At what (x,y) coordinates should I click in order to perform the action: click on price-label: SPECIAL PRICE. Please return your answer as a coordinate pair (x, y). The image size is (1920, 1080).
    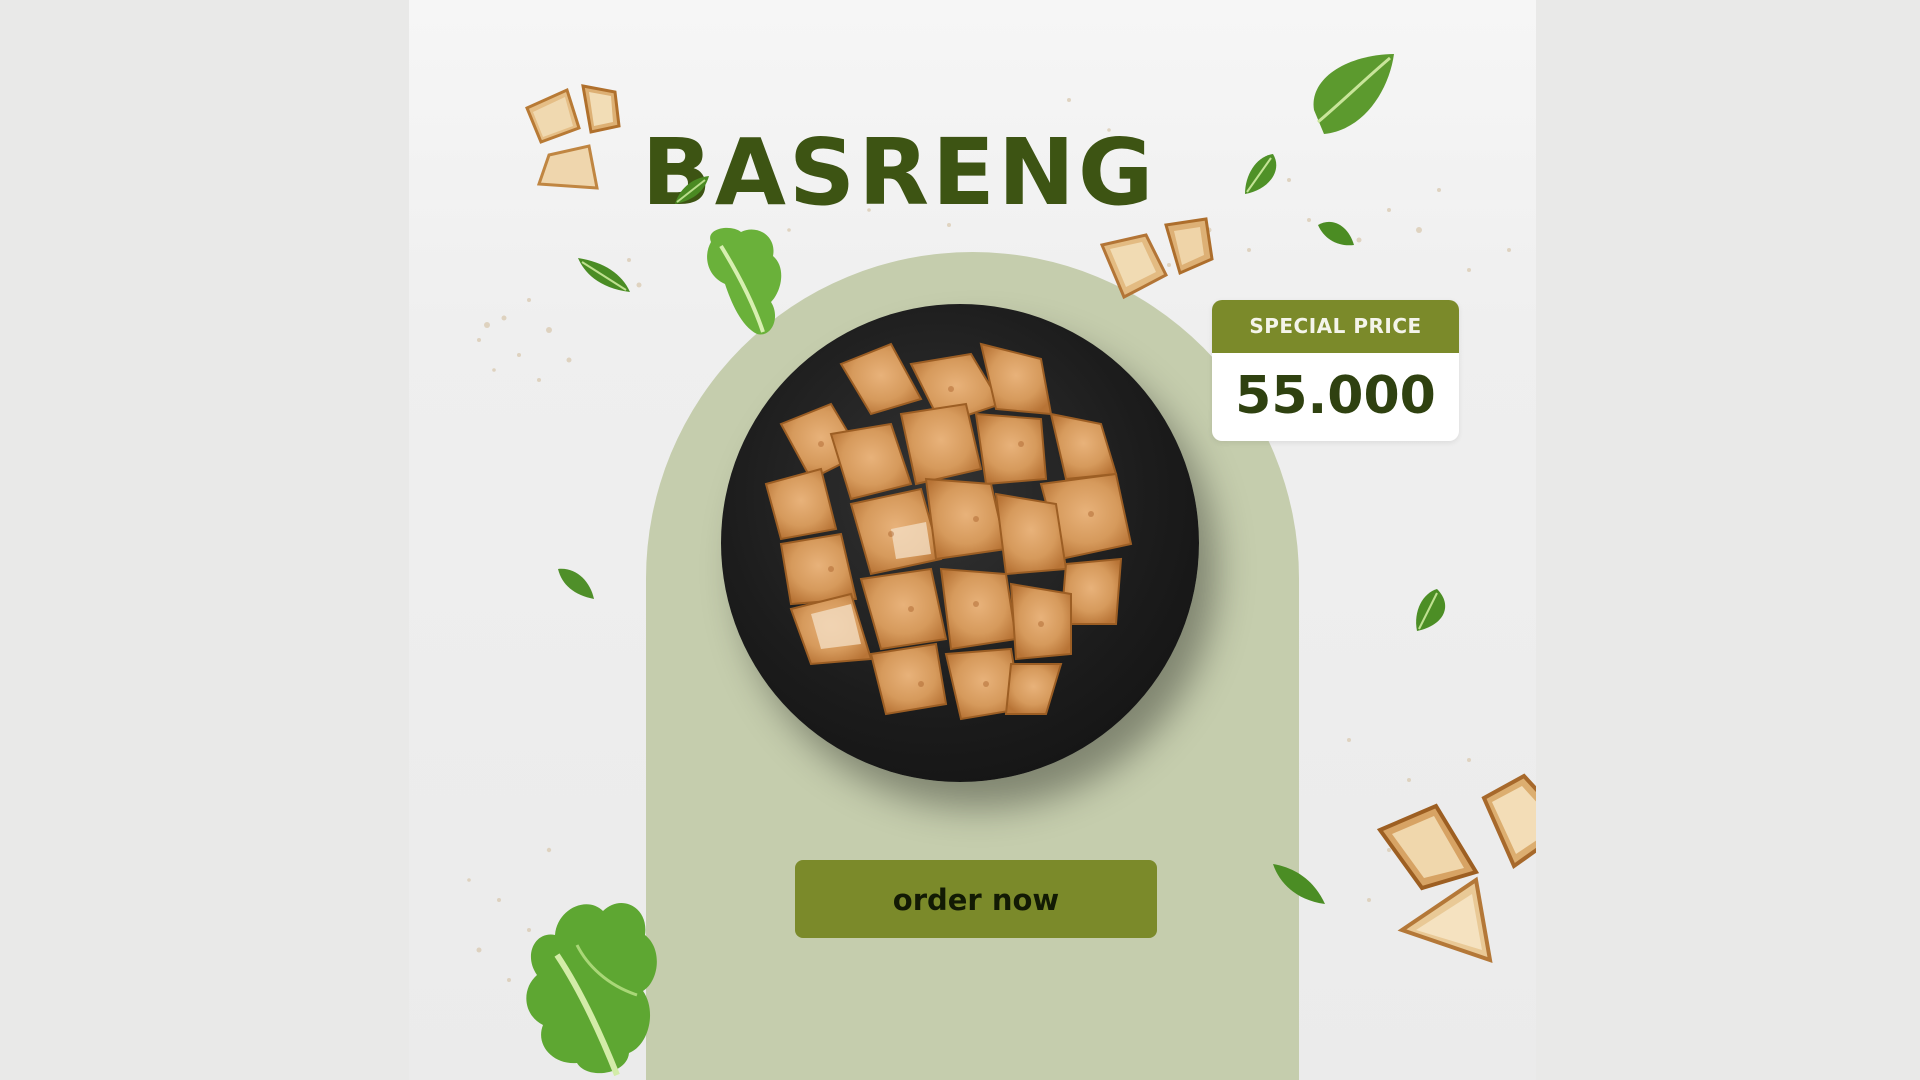
    Looking at the image, I should click on (1335, 326).